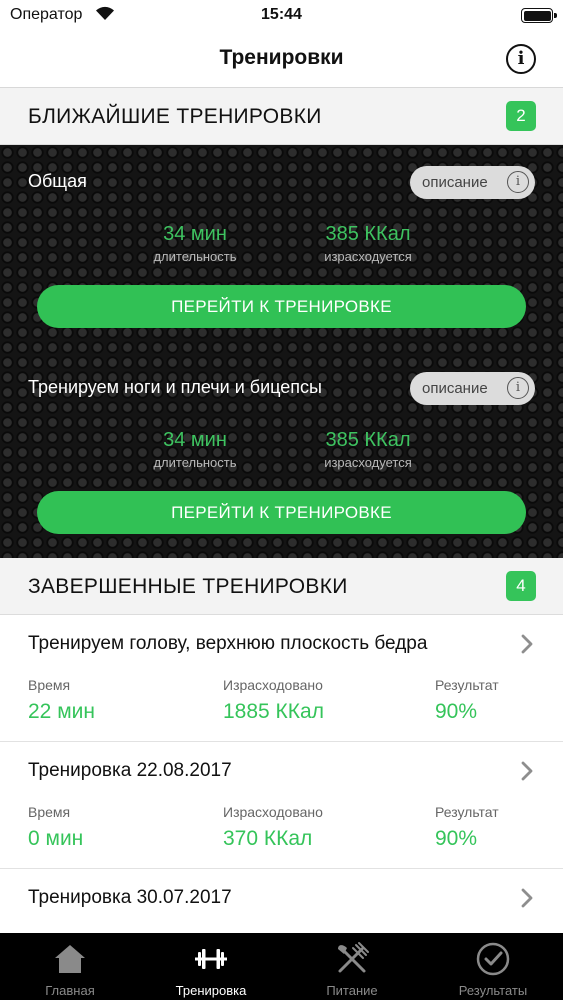 This screenshot has width=563, height=1000. I want to click on tab-label: Тренировка, so click(211, 990).